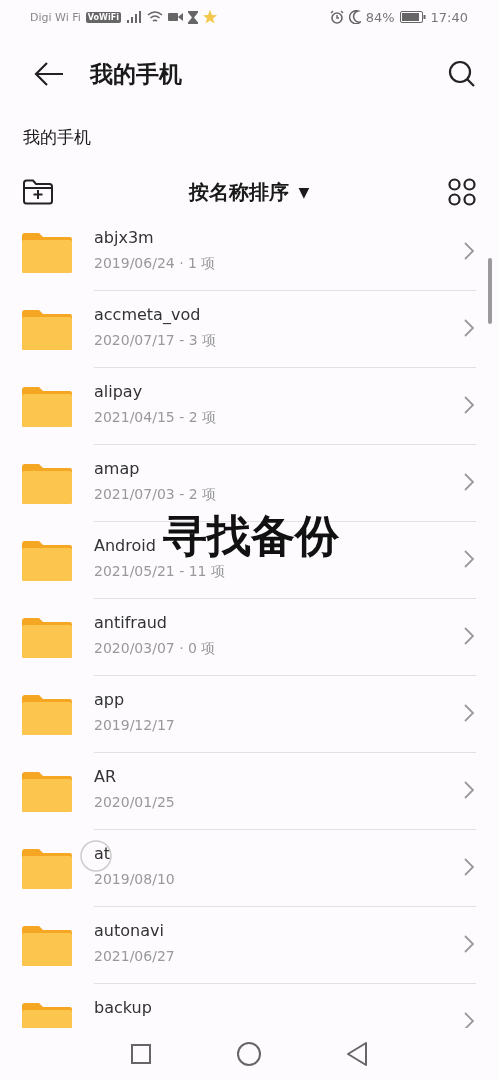  I want to click on folder-name: app, so click(109, 699).